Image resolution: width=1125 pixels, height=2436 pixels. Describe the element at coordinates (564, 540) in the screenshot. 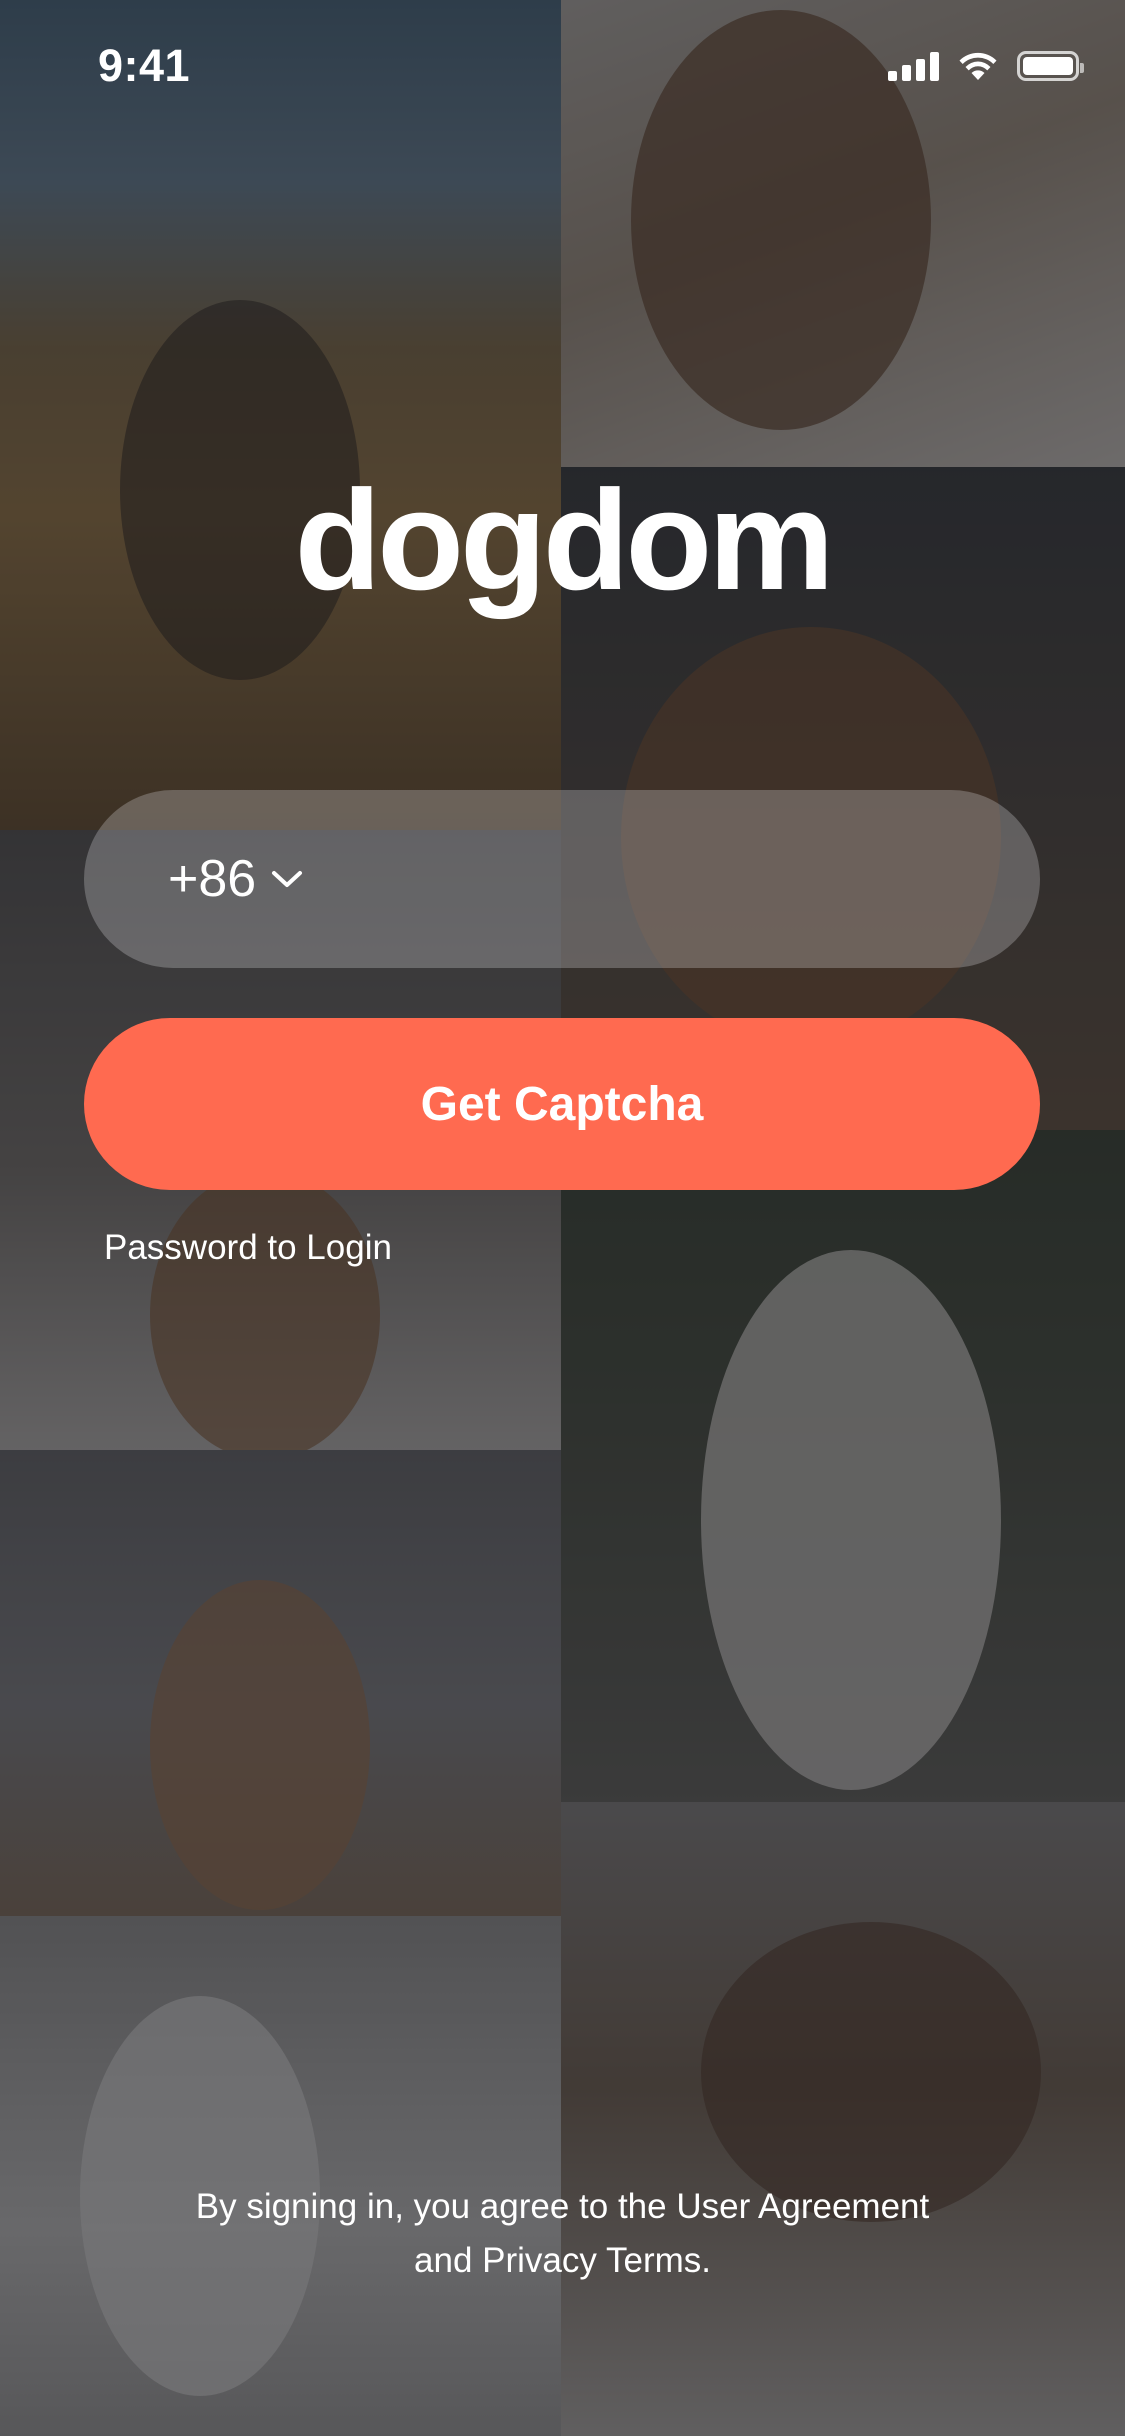

I see `app-logo: dogdom` at that location.